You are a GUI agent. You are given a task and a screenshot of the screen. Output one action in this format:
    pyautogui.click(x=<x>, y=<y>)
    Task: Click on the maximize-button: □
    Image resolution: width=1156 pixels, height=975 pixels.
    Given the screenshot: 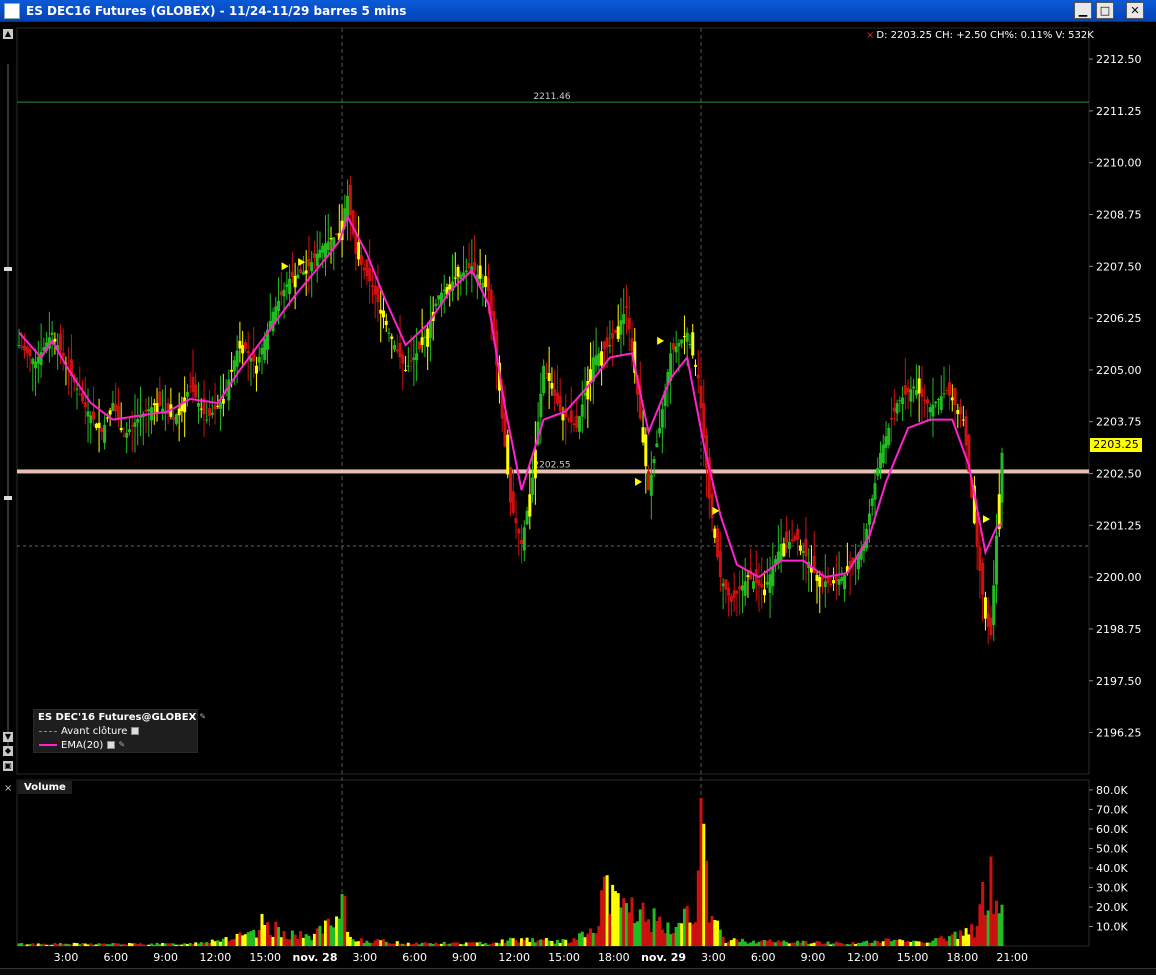 What is the action you would take?
    pyautogui.click(x=1105, y=10)
    